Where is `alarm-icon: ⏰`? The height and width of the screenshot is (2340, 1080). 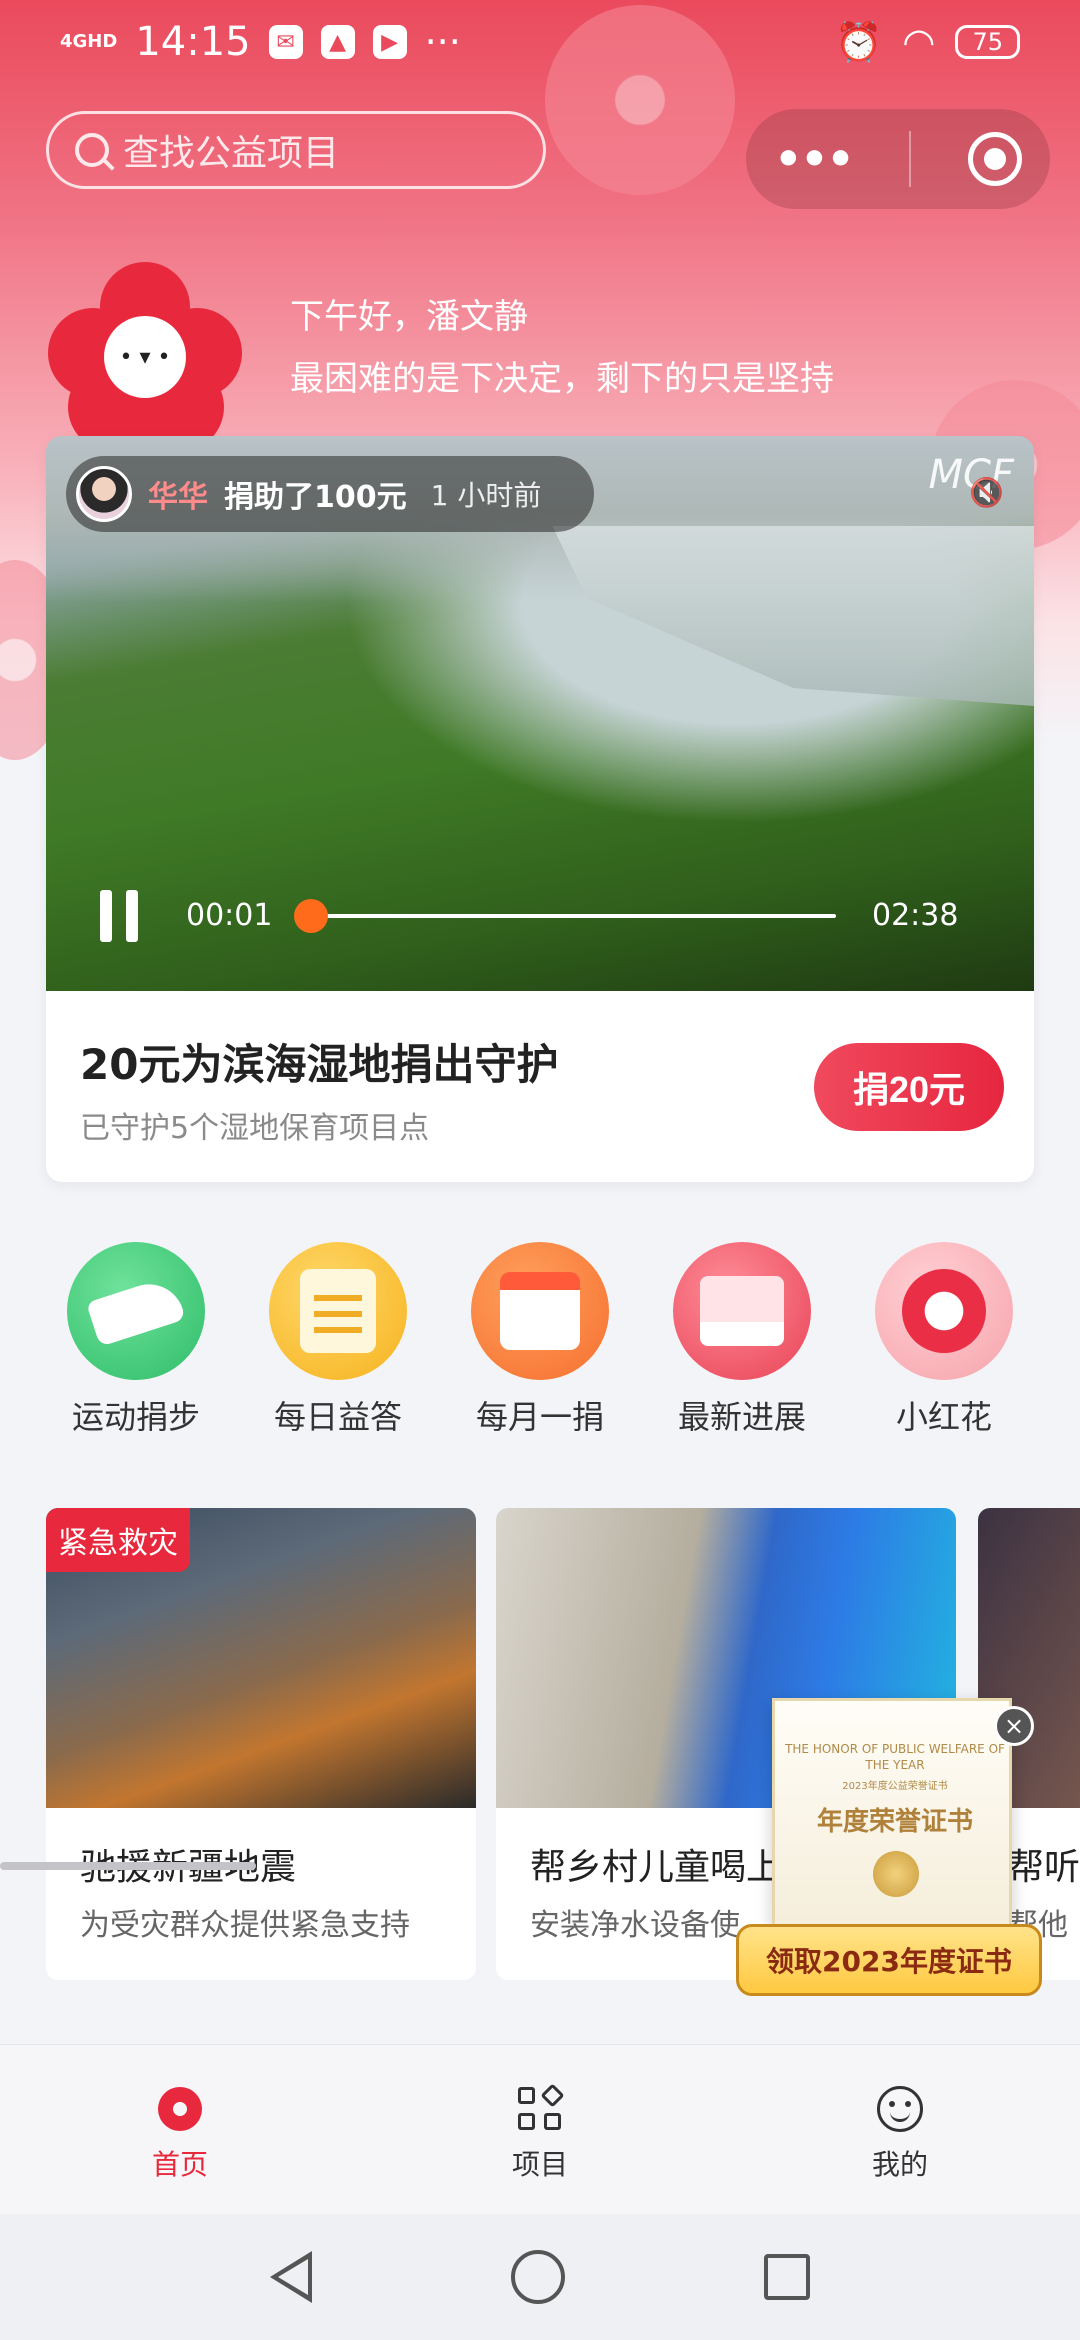 alarm-icon: ⏰ is located at coordinates (858, 41).